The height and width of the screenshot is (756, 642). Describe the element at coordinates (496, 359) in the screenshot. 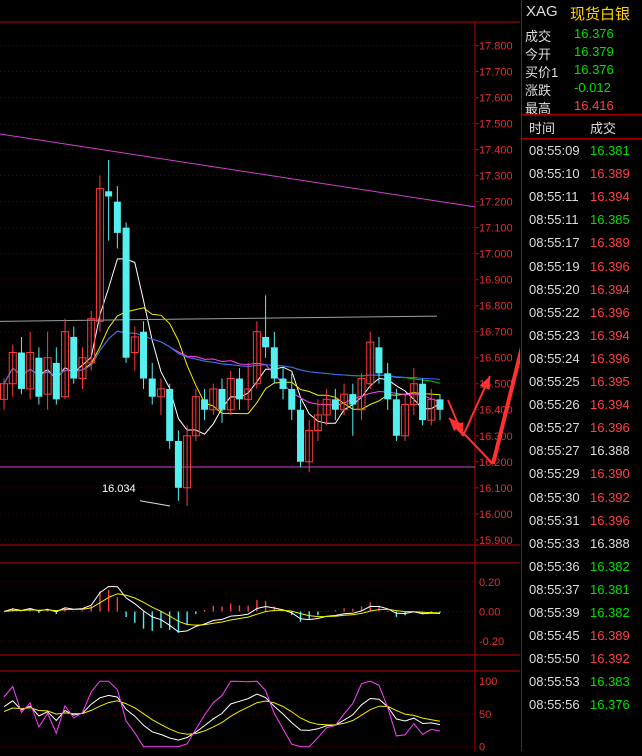

I see `price-tick-label: 16.600` at that location.